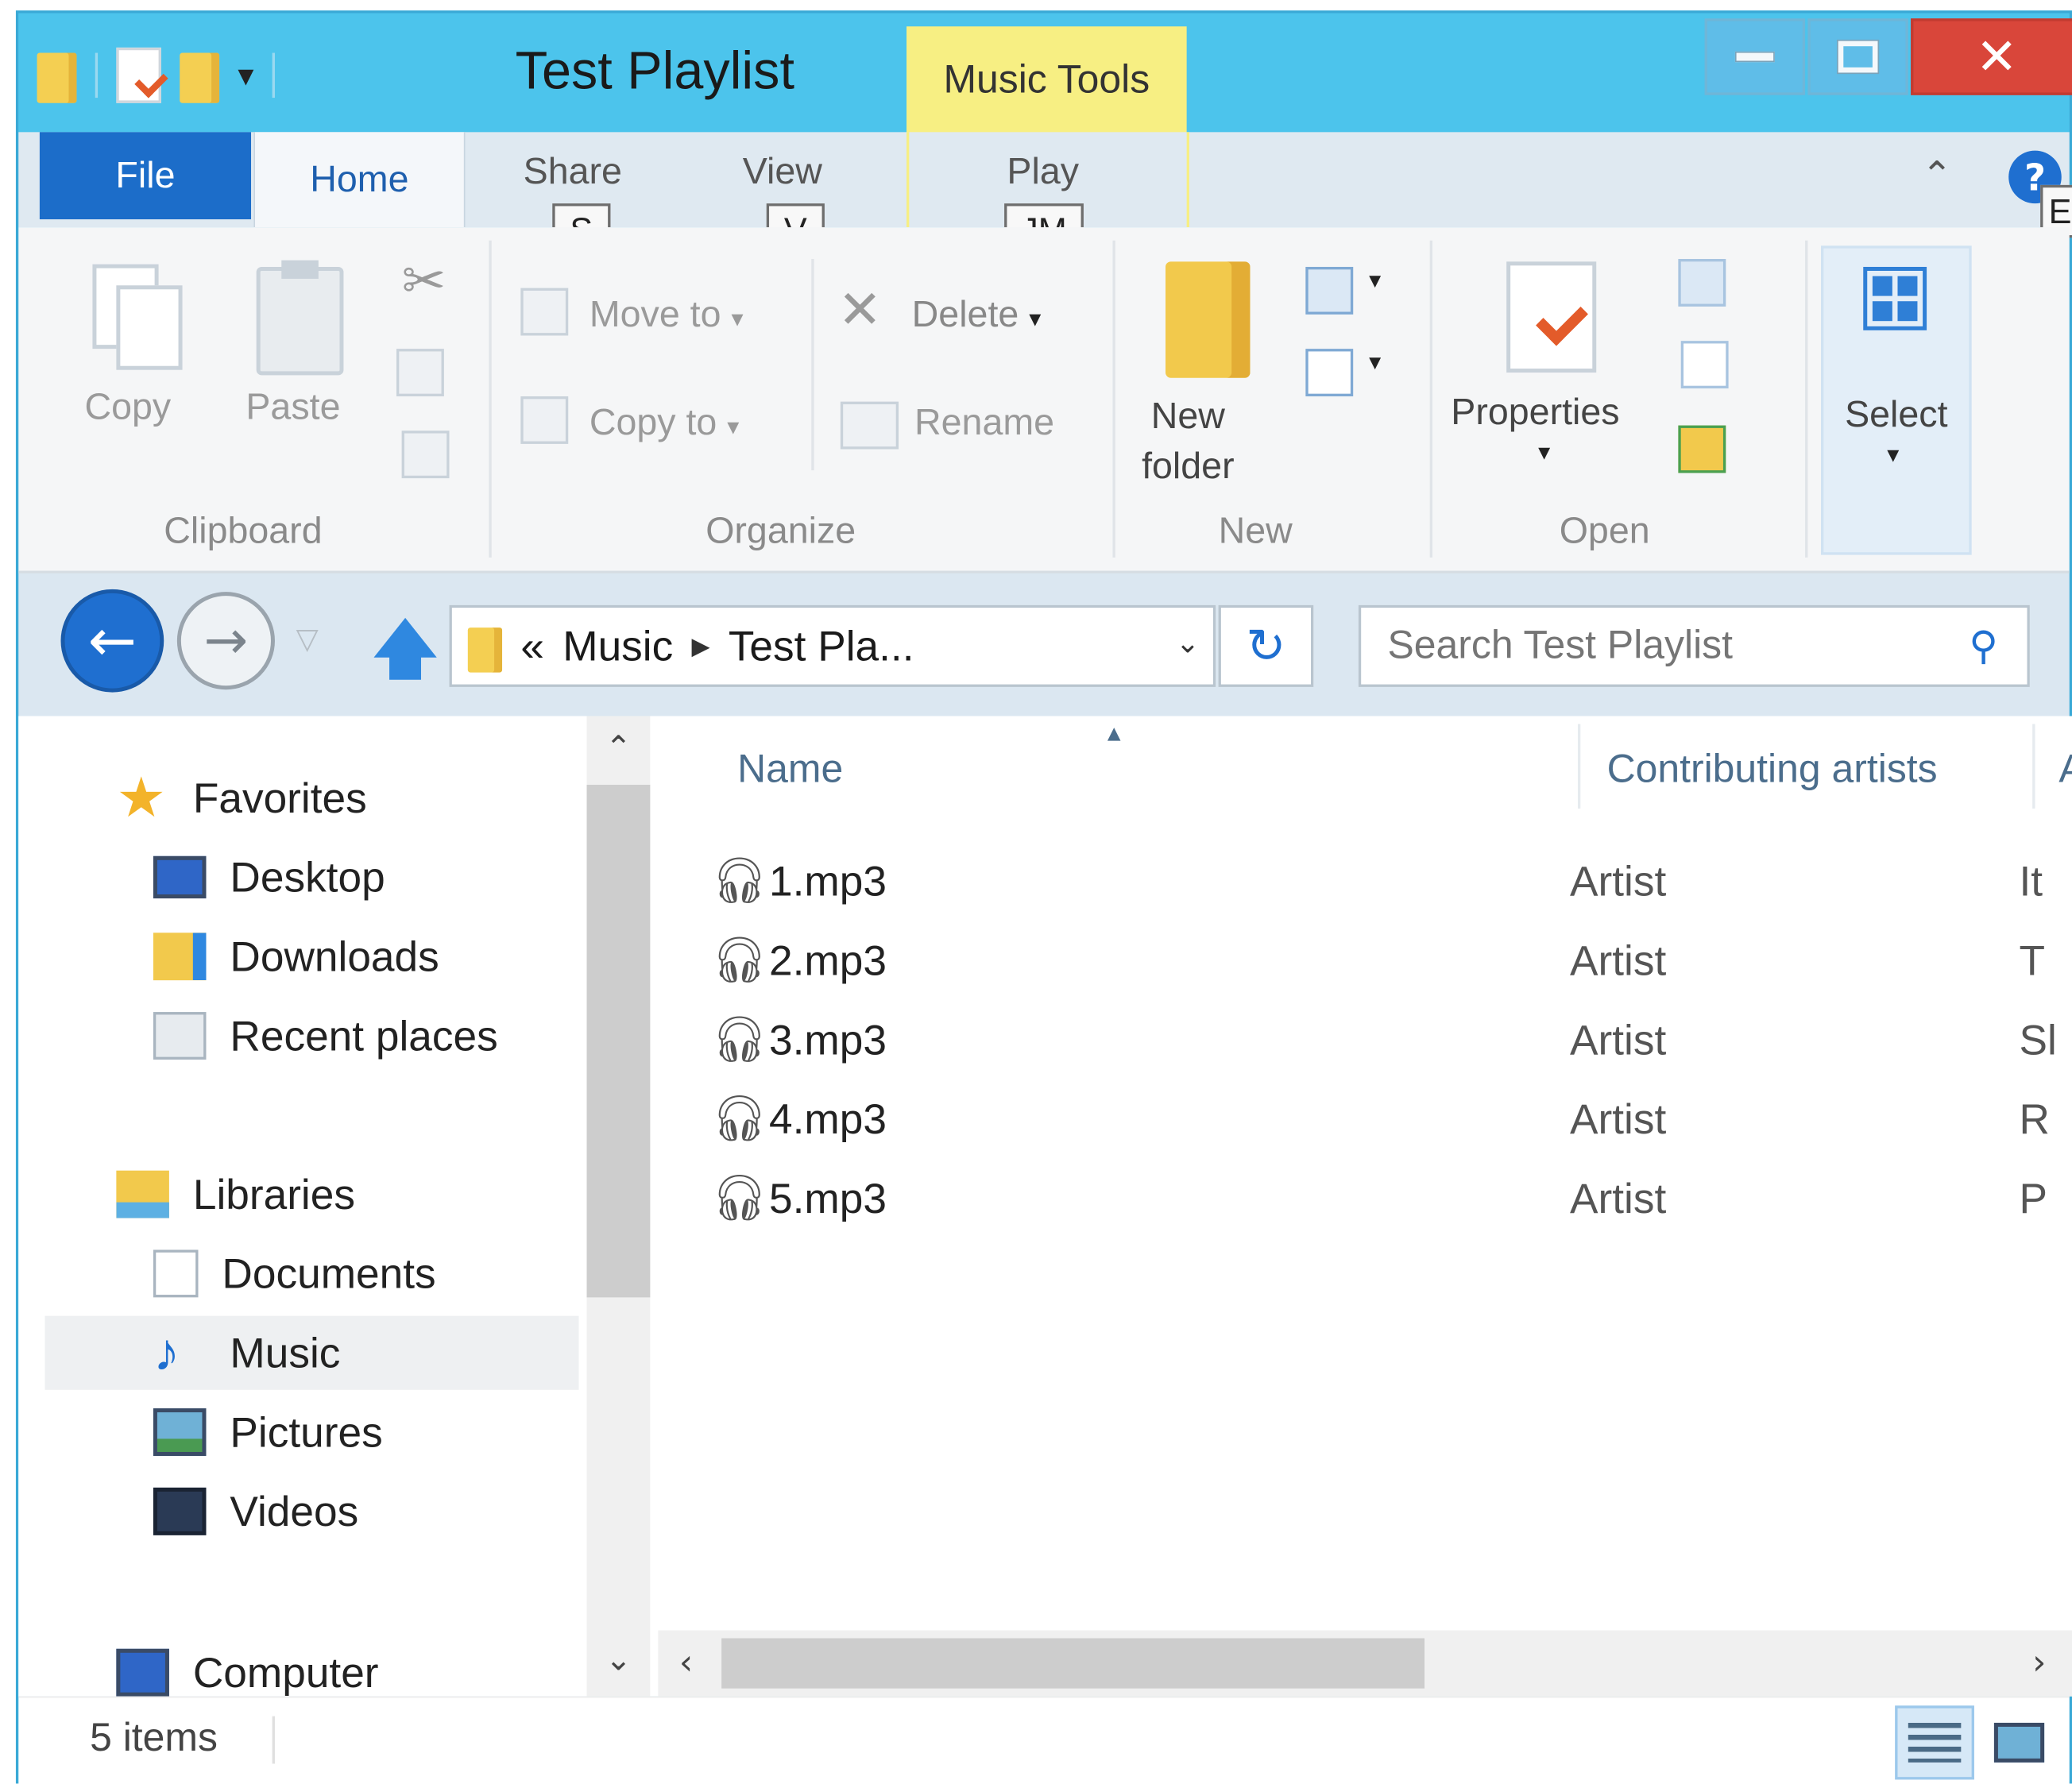  Describe the element at coordinates (1704, 365) in the screenshot. I see `edit-icon` at that location.